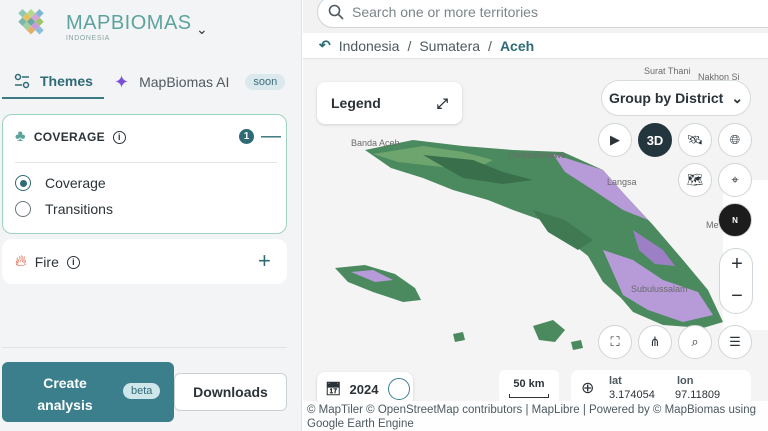 This screenshot has height=431, width=768. Describe the element at coordinates (88, 38) in the screenshot. I see `brand-subtitle: INDONESIA` at that location.